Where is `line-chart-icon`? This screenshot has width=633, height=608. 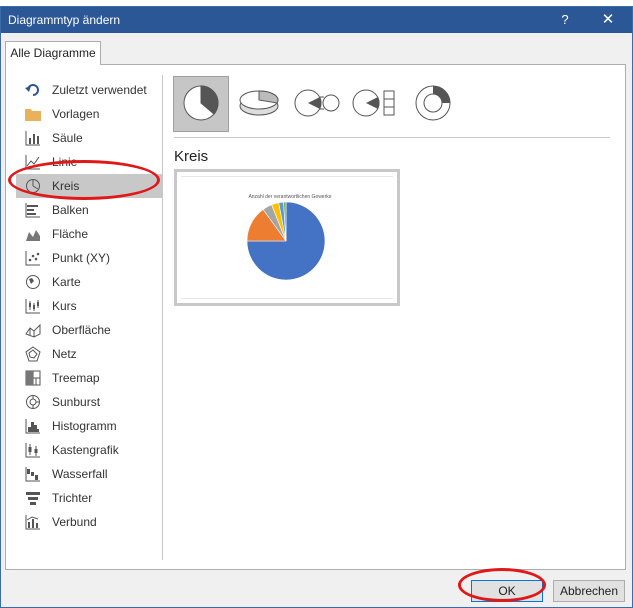 line-chart-icon is located at coordinates (33, 162).